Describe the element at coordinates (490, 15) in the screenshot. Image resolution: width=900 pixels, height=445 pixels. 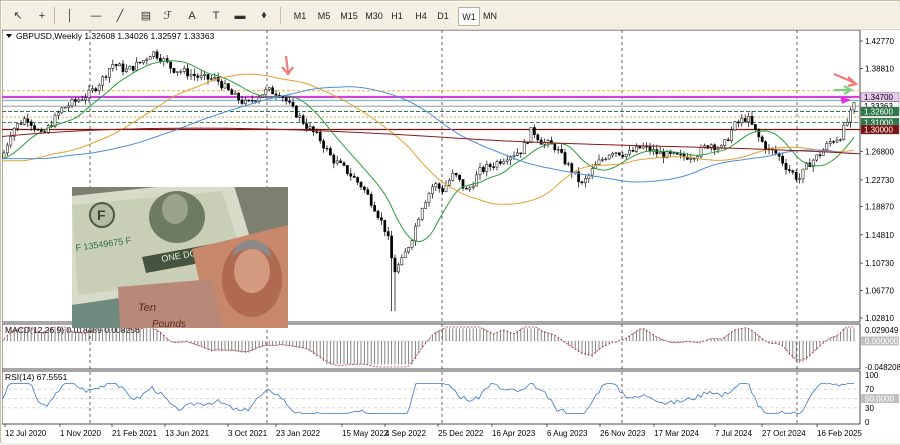
I see `timeframe-mn-button: MN` at that location.